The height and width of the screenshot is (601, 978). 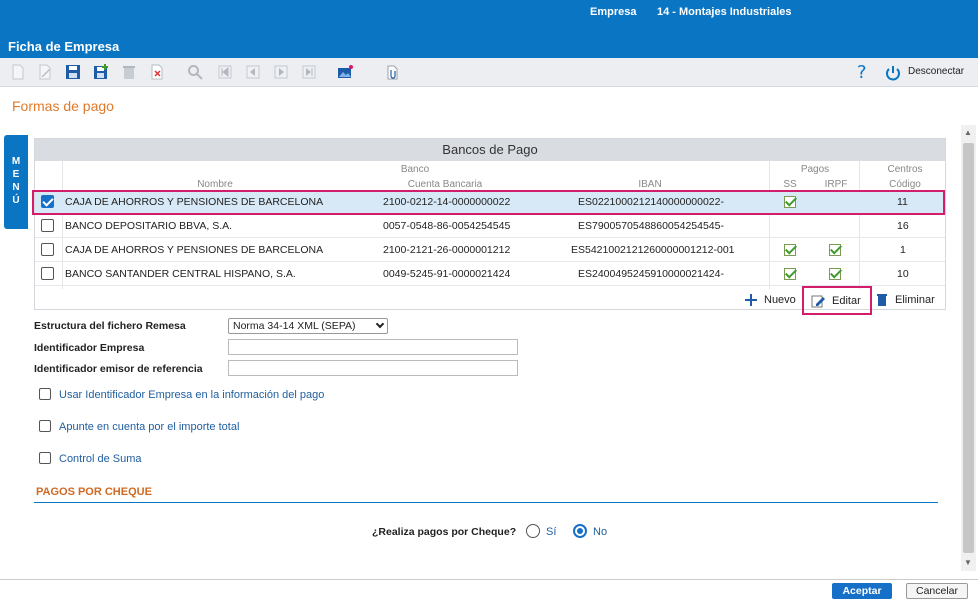 I want to click on row-codigo: 1, so click(x=903, y=250).